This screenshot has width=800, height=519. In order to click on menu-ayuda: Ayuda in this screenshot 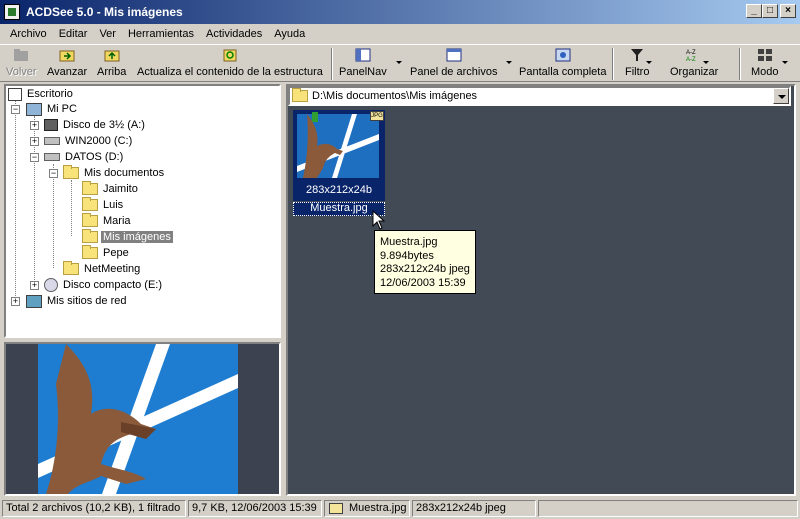, I will do `click(289, 34)`.